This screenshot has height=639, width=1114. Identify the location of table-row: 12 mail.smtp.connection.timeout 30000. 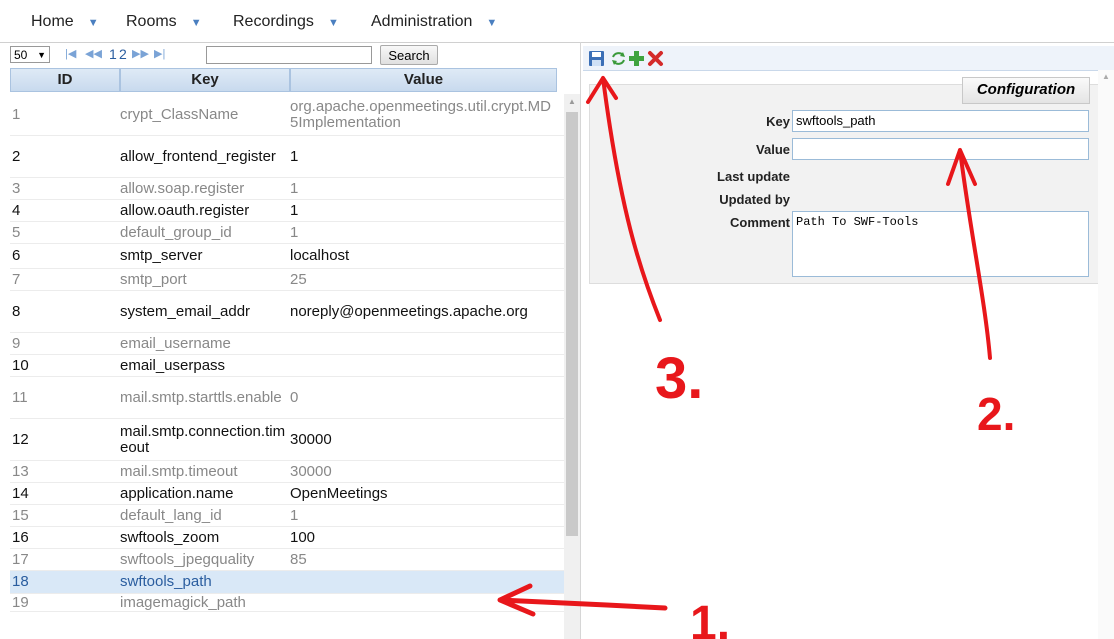
(288, 440).